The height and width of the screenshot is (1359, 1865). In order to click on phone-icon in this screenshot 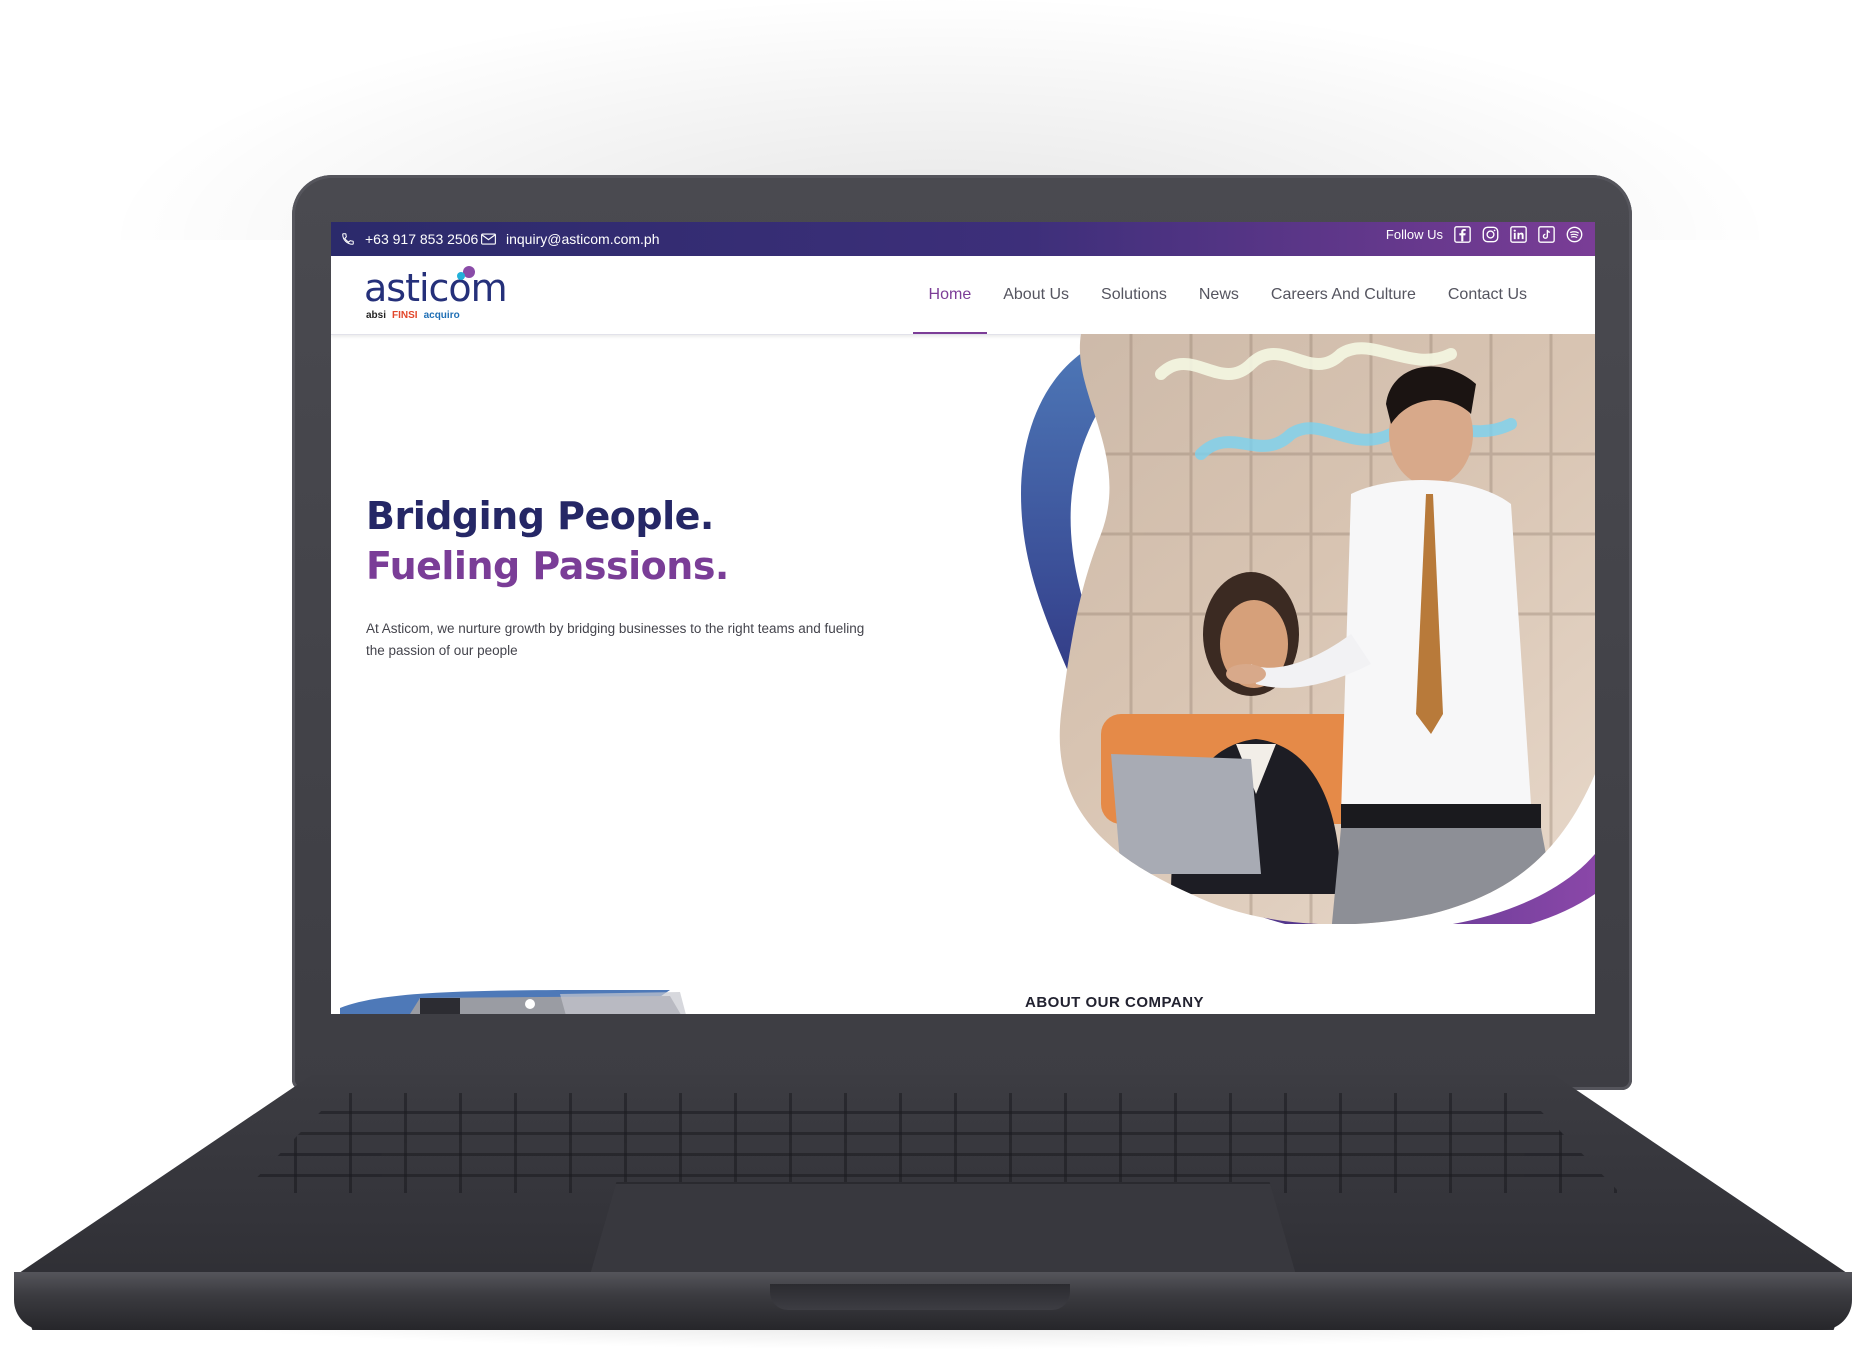, I will do `click(348, 239)`.